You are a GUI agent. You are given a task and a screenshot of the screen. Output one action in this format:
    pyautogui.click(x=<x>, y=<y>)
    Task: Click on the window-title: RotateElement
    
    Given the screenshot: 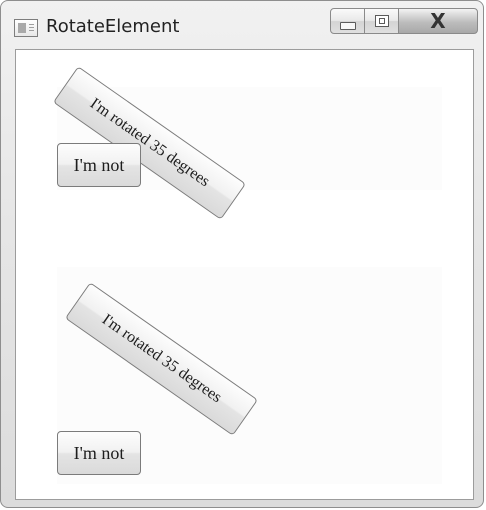 What is the action you would take?
    pyautogui.click(x=113, y=26)
    